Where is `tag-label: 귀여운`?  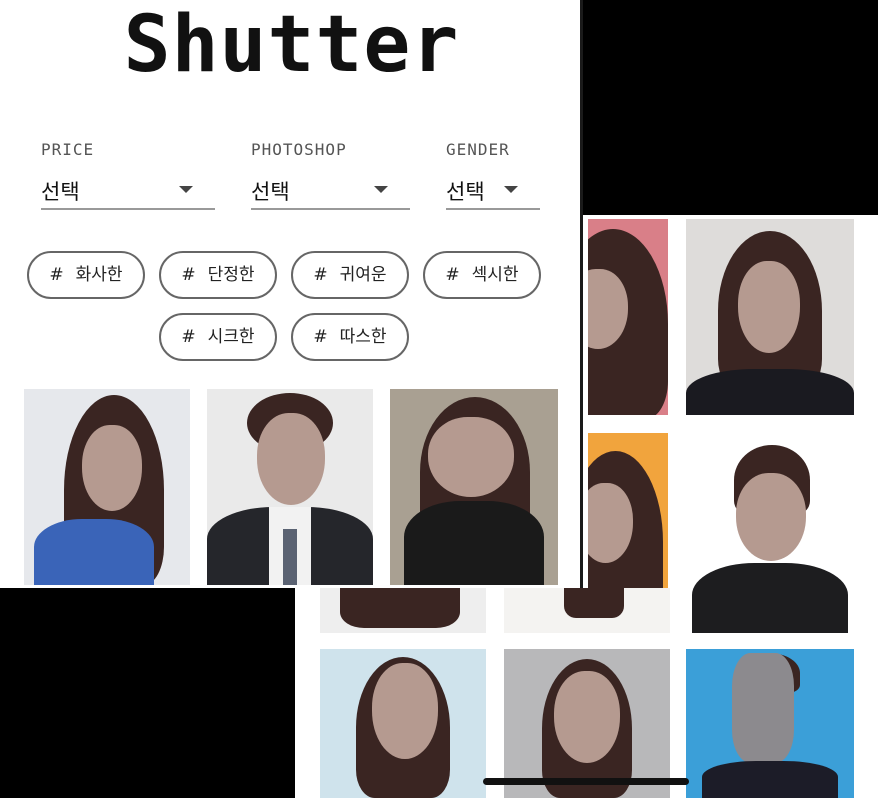
tag-label: 귀여운 is located at coordinates (363, 275).